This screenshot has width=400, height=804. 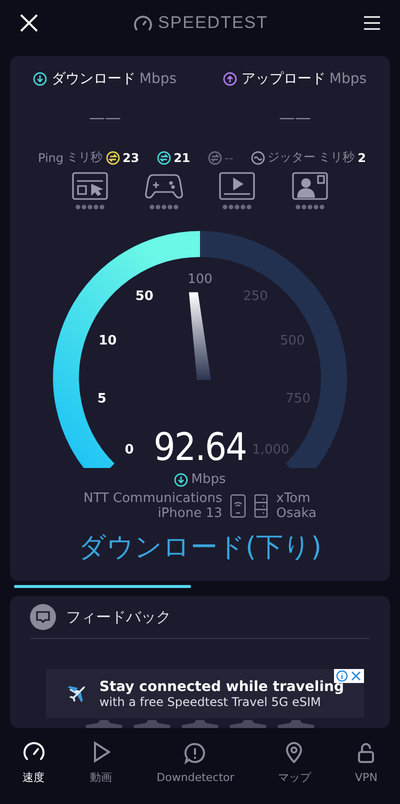 I want to click on ad-subtitle: with a free Speedtest Travel 5G eSIM, so click(x=210, y=701).